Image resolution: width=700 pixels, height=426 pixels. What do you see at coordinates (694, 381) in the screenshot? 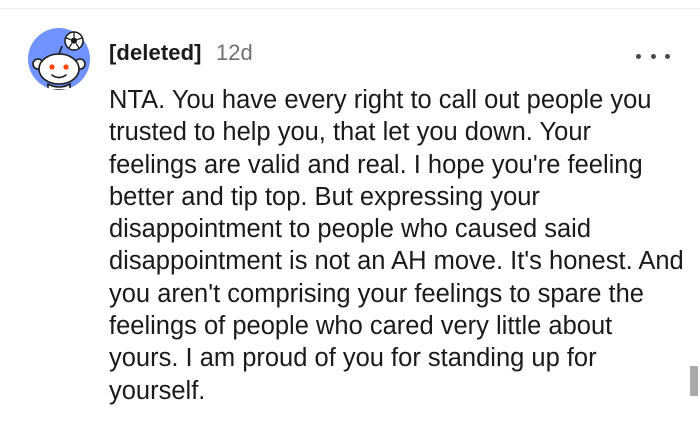
I see `scrollbar-thumb` at bounding box center [694, 381].